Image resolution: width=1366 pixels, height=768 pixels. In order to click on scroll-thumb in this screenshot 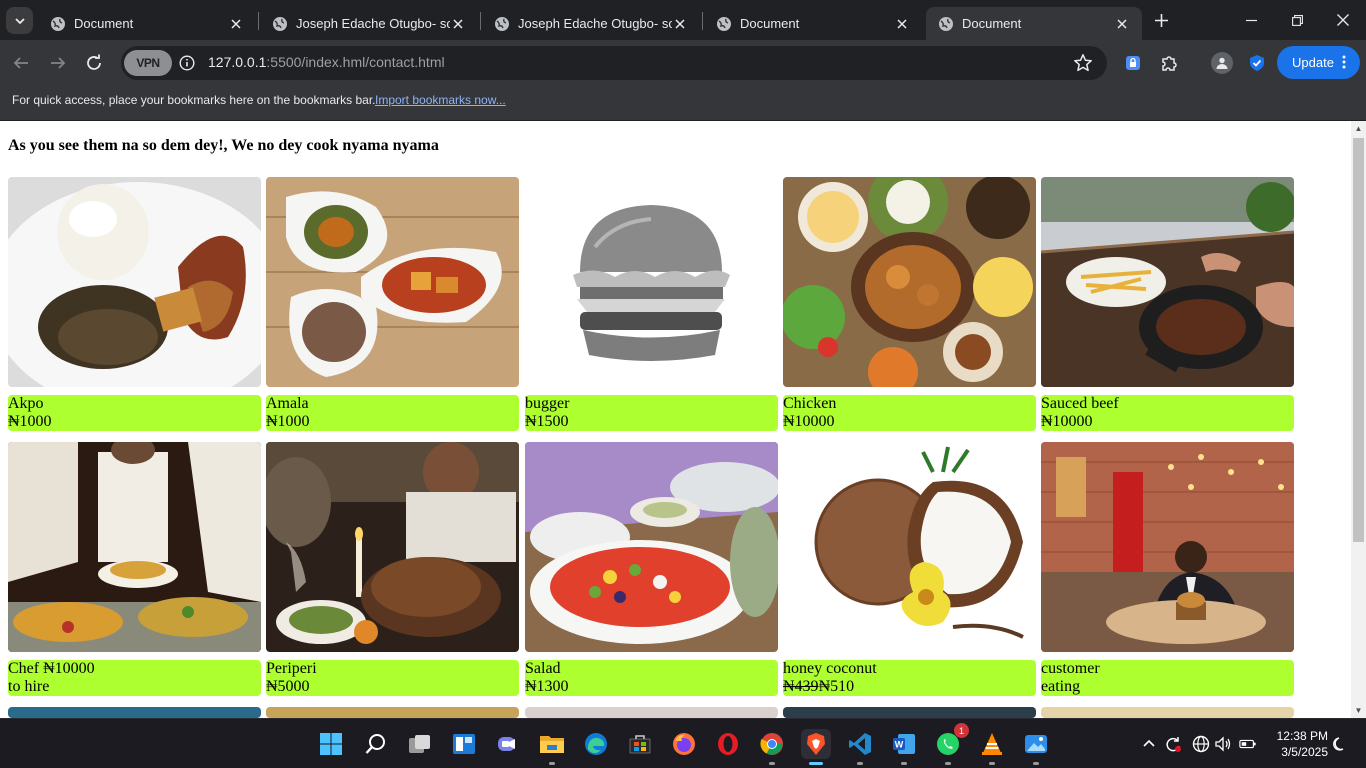, I will do `click(1358, 340)`.